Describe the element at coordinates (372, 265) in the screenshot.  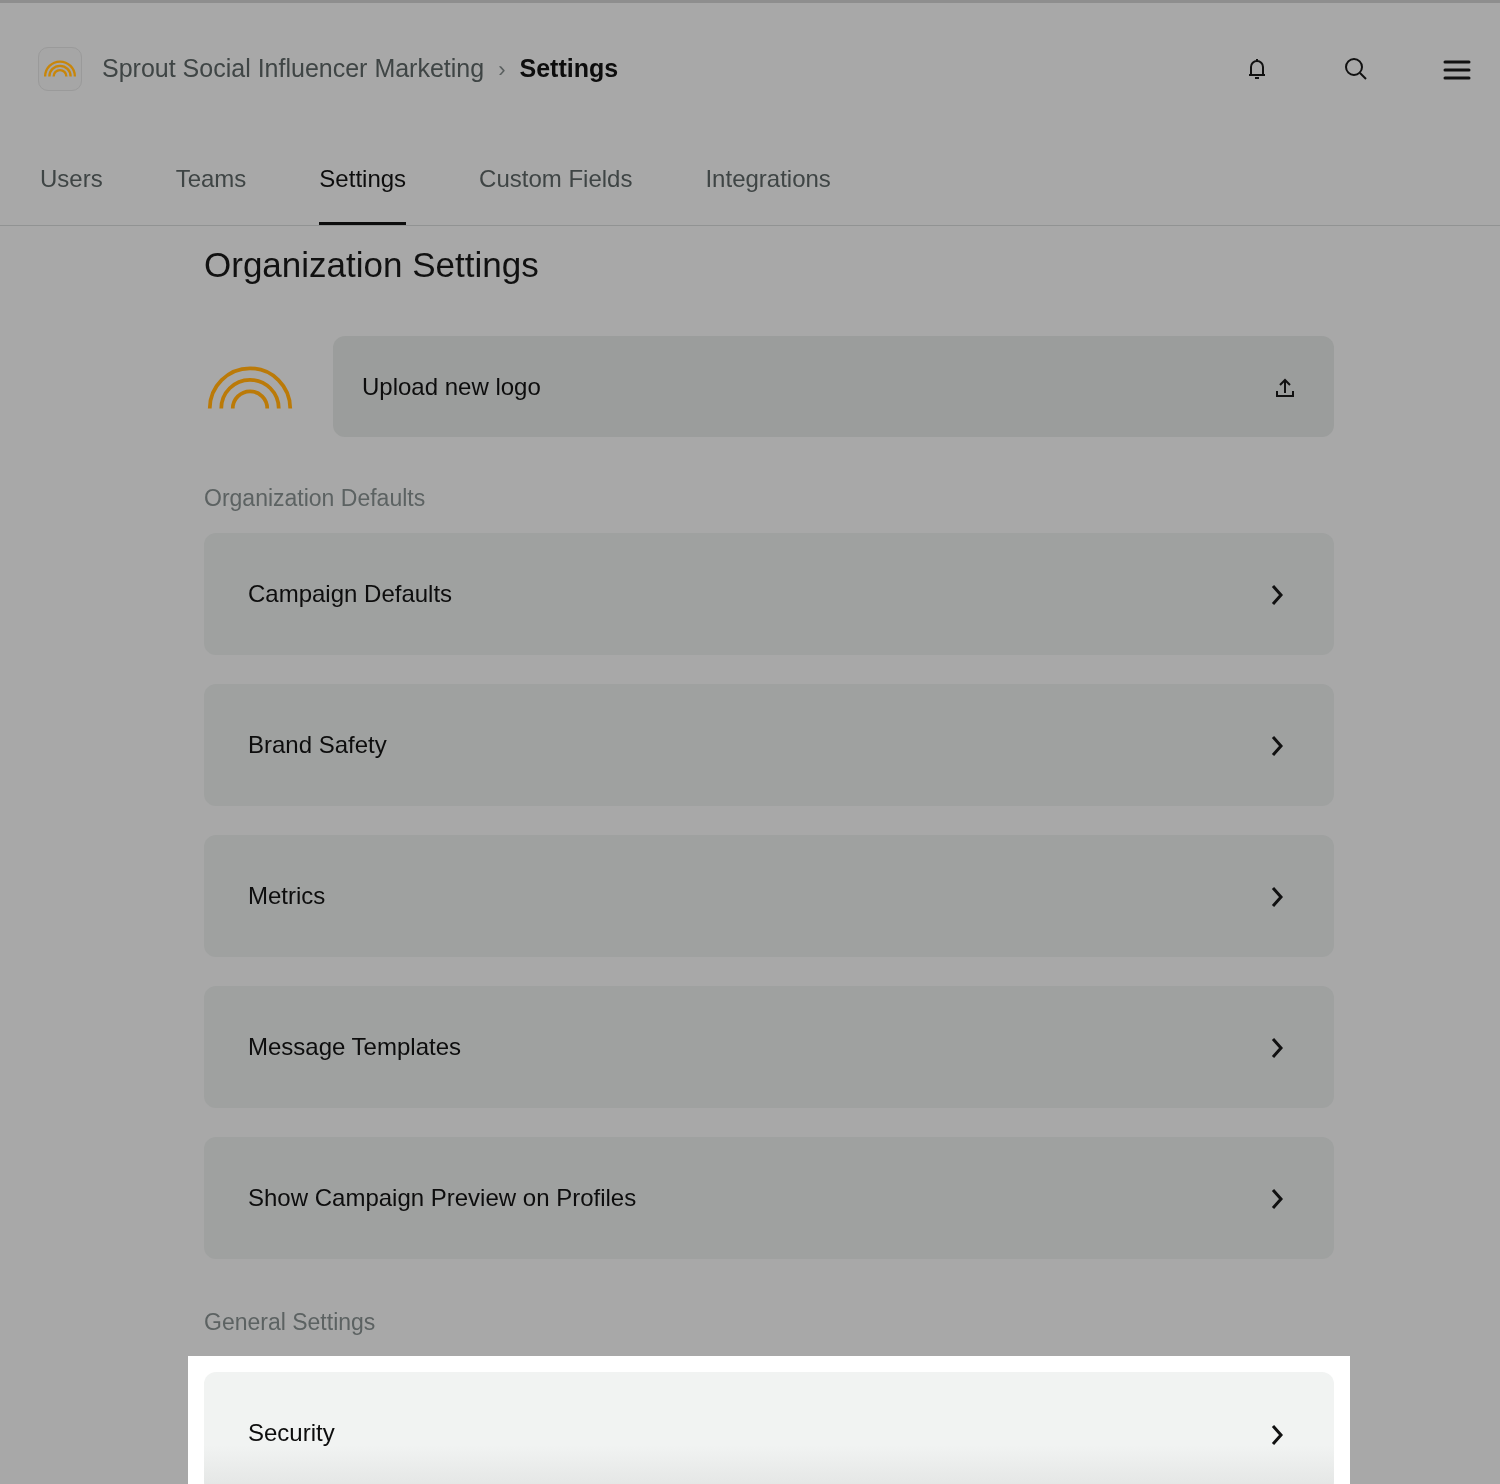
I see `page-title: Organization Settings` at that location.